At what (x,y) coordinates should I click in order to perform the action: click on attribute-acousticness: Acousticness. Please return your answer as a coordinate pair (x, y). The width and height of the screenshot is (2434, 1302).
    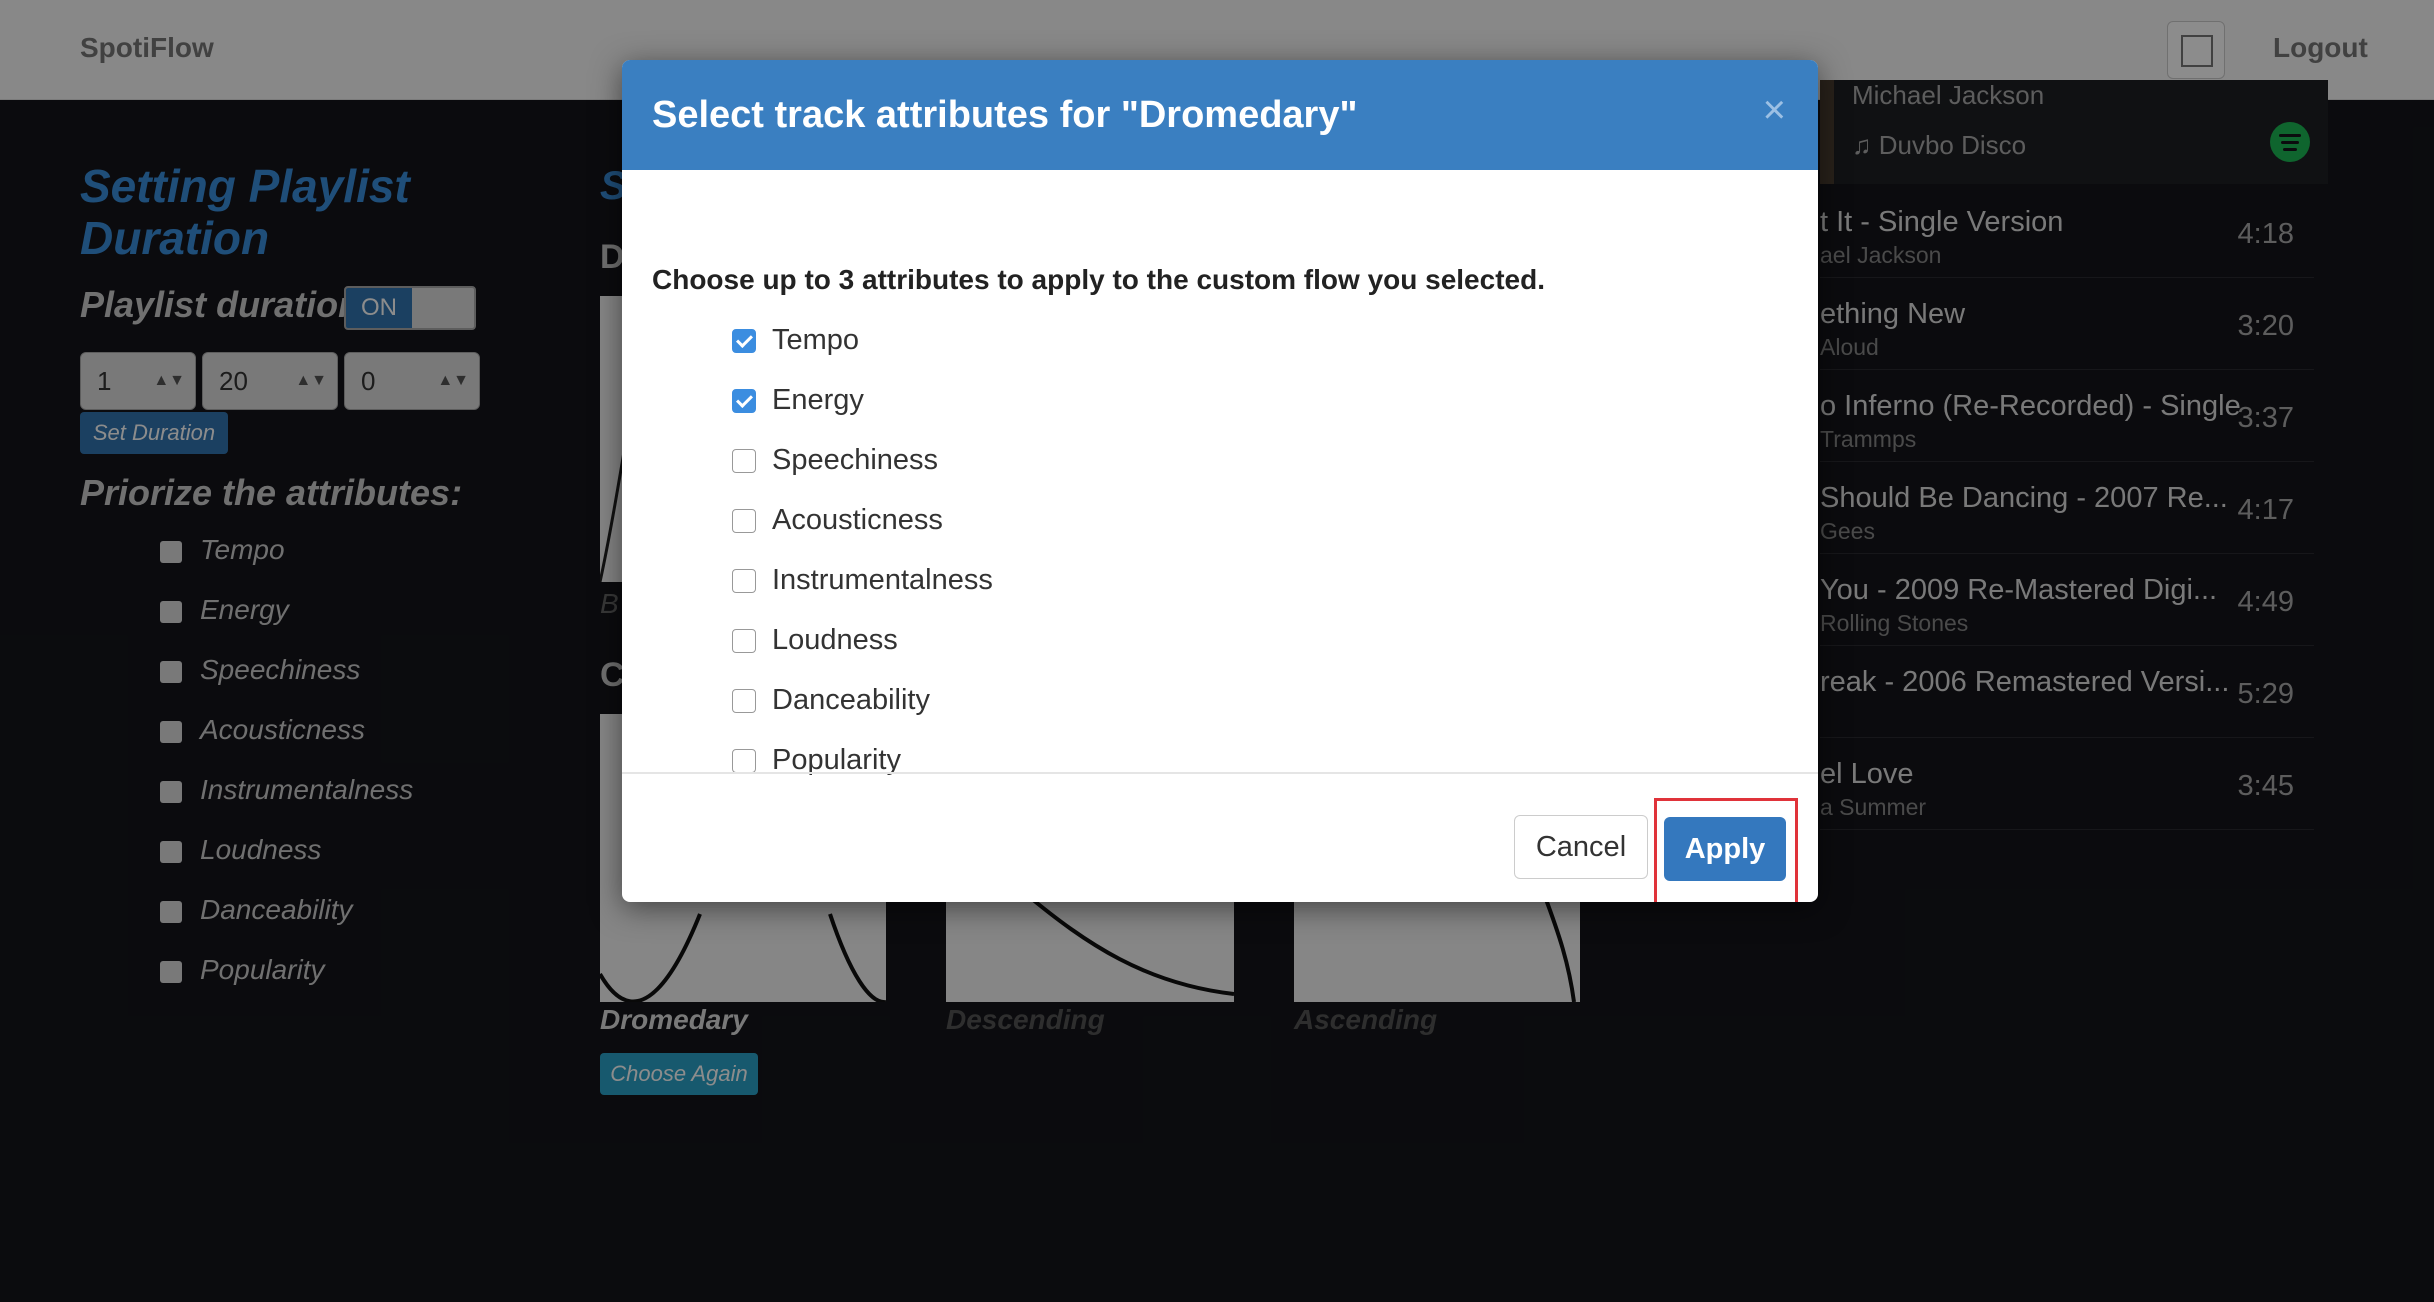
    Looking at the image, I should click on (837, 520).